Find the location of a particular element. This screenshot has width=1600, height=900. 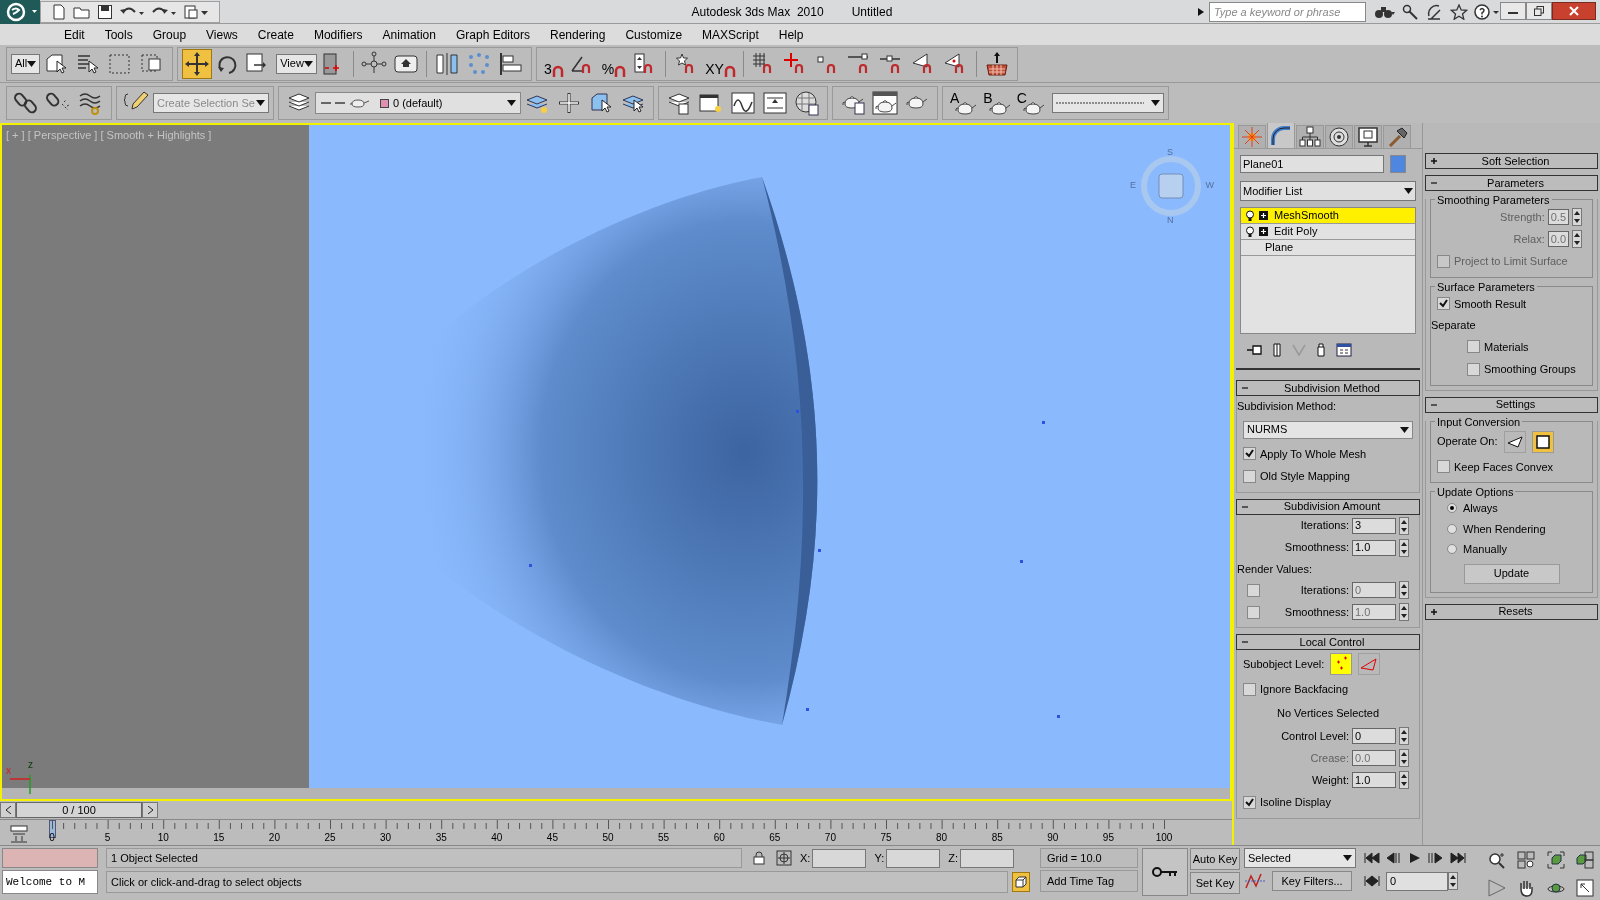

configure-modifier-sets-icon is located at coordinates (1344, 350).